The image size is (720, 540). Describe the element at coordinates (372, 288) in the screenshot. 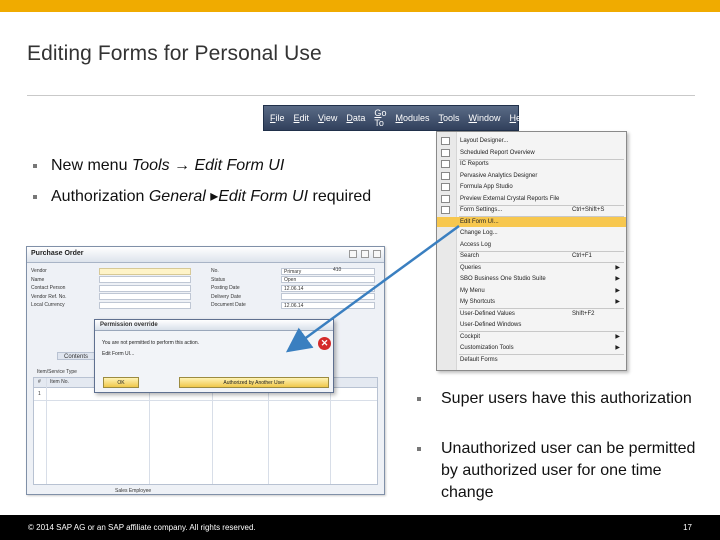

I see `arrow-line` at that location.